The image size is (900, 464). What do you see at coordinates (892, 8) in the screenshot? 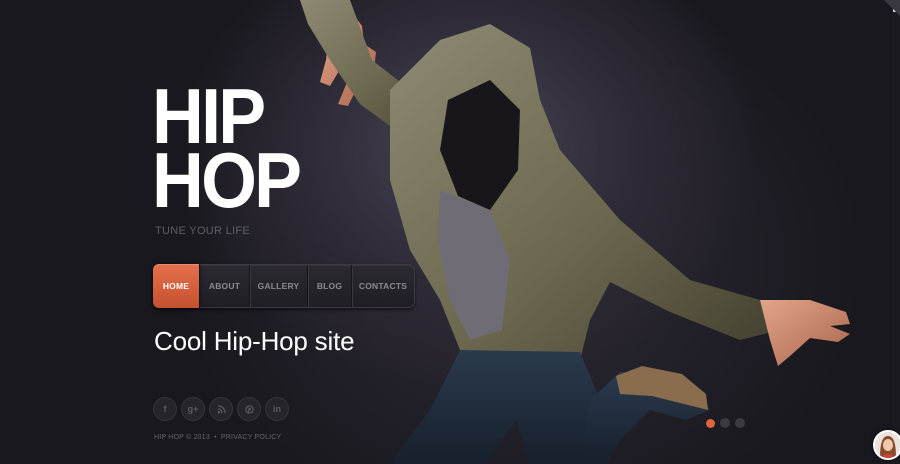
I see `corner-decoration` at bounding box center [892, 8].